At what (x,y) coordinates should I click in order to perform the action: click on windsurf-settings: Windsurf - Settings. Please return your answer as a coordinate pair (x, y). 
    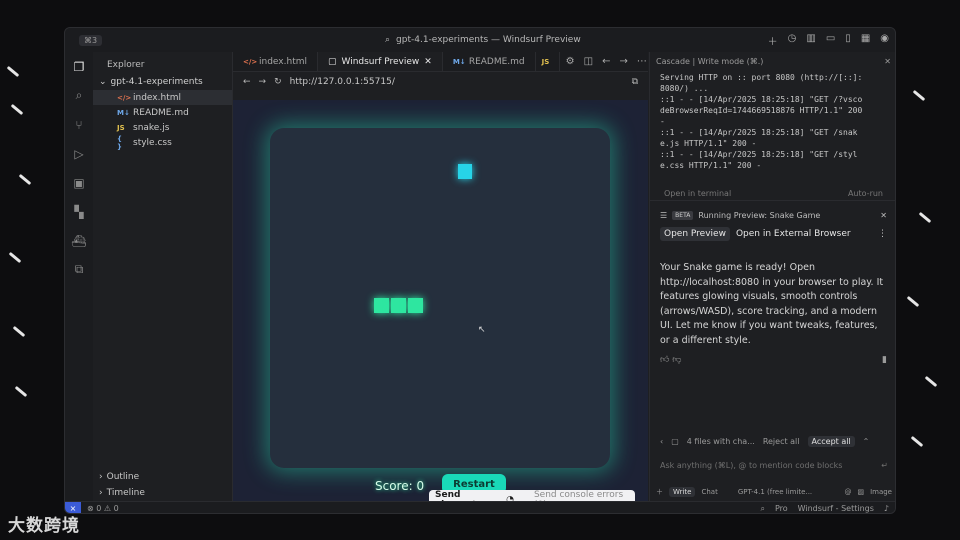
    Looking at the image, I should click on (836, 508).